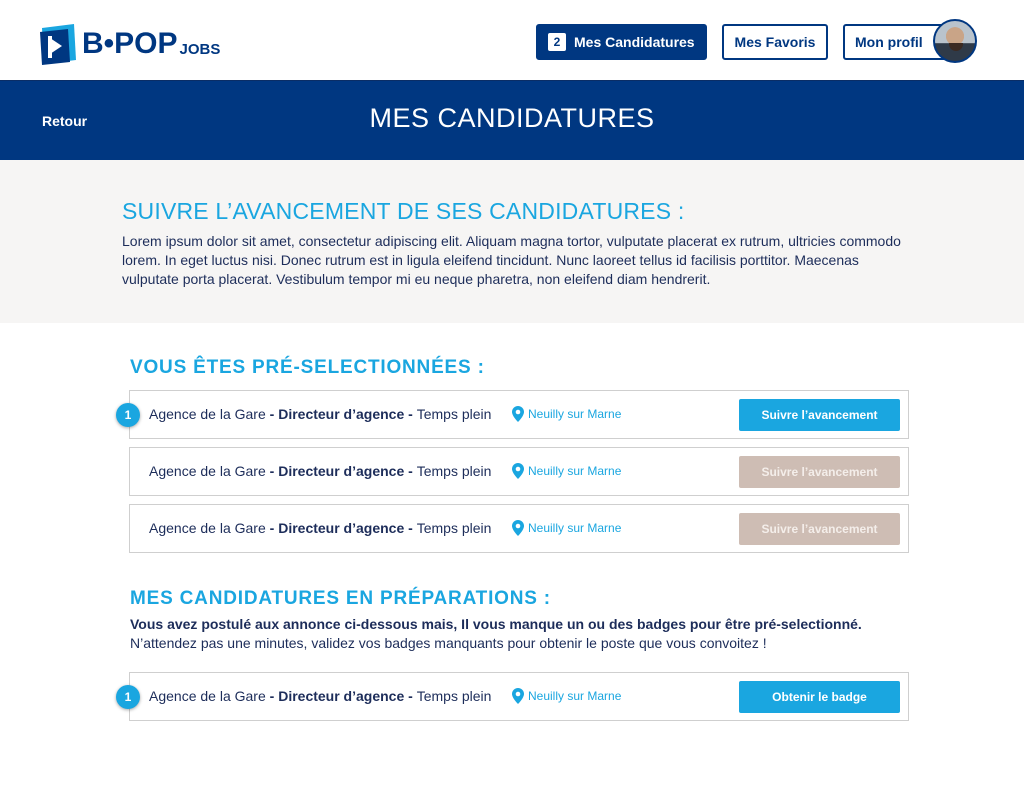  I want to click on obtenir-badge-button: Obtenir le badge, so click(819, 697).